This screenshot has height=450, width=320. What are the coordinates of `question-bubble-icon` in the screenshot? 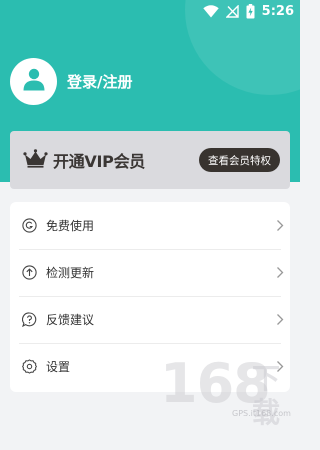 It's located at (29, 319).